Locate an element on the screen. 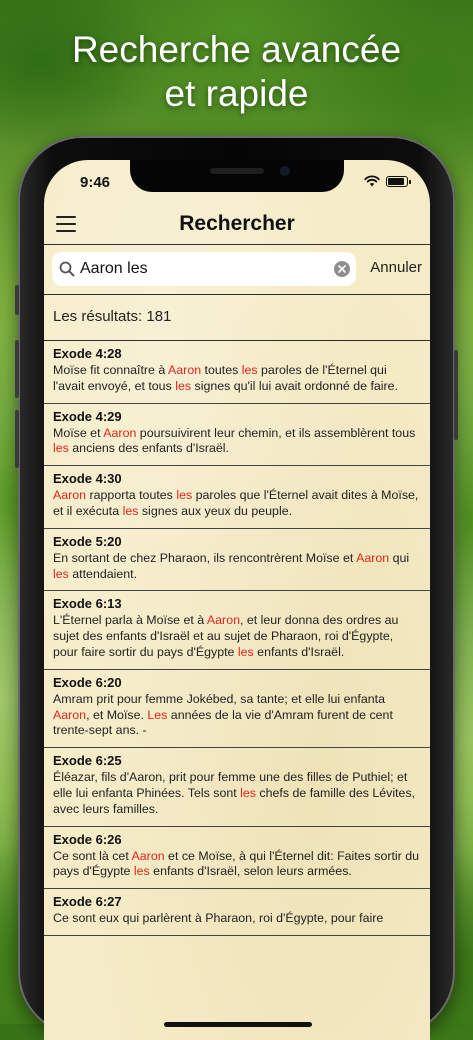  verse-text-segment: signes aux yeux du peuple. is located at coordinates (215, 510).